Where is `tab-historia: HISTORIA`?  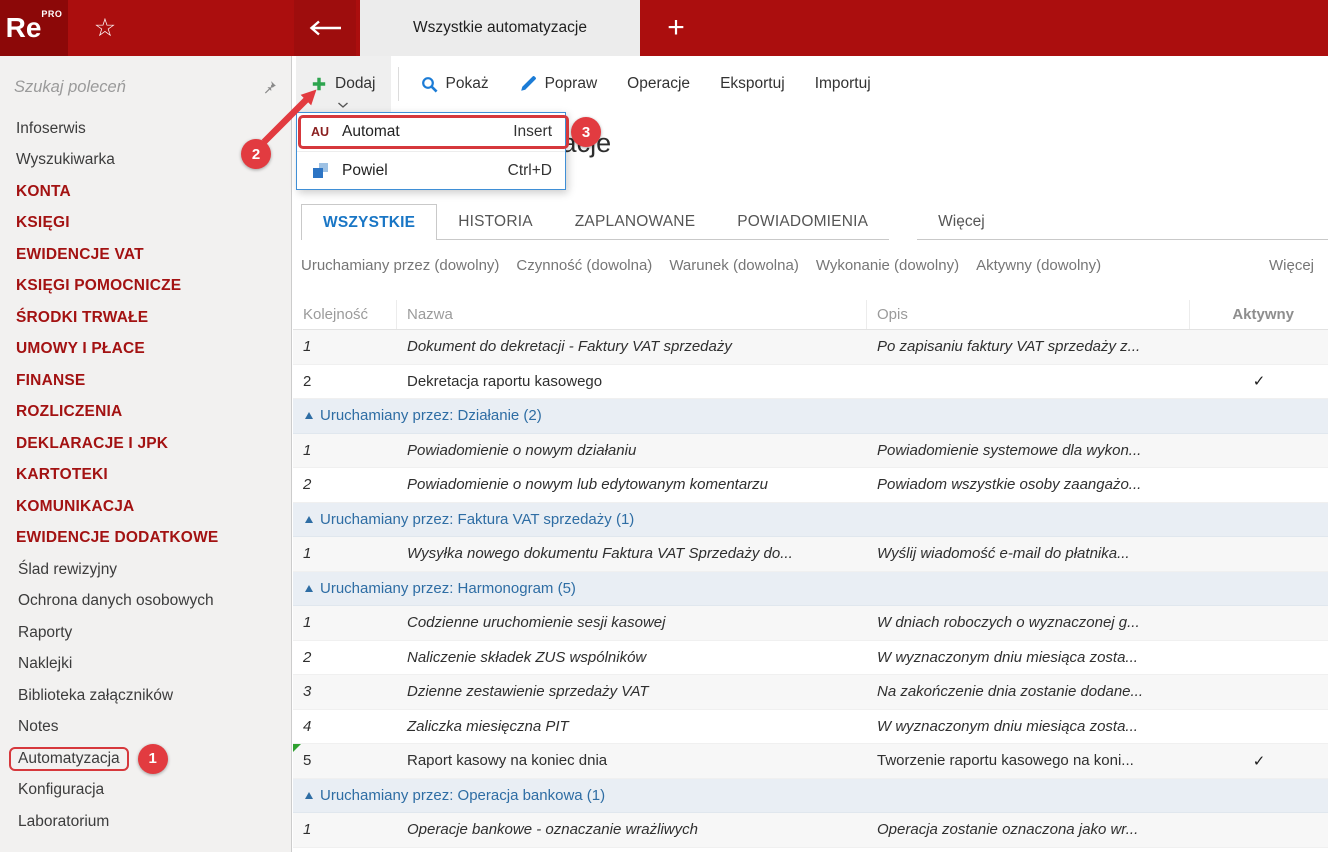 tab-historia: HISTORIA is located at coordinates (495, 222).